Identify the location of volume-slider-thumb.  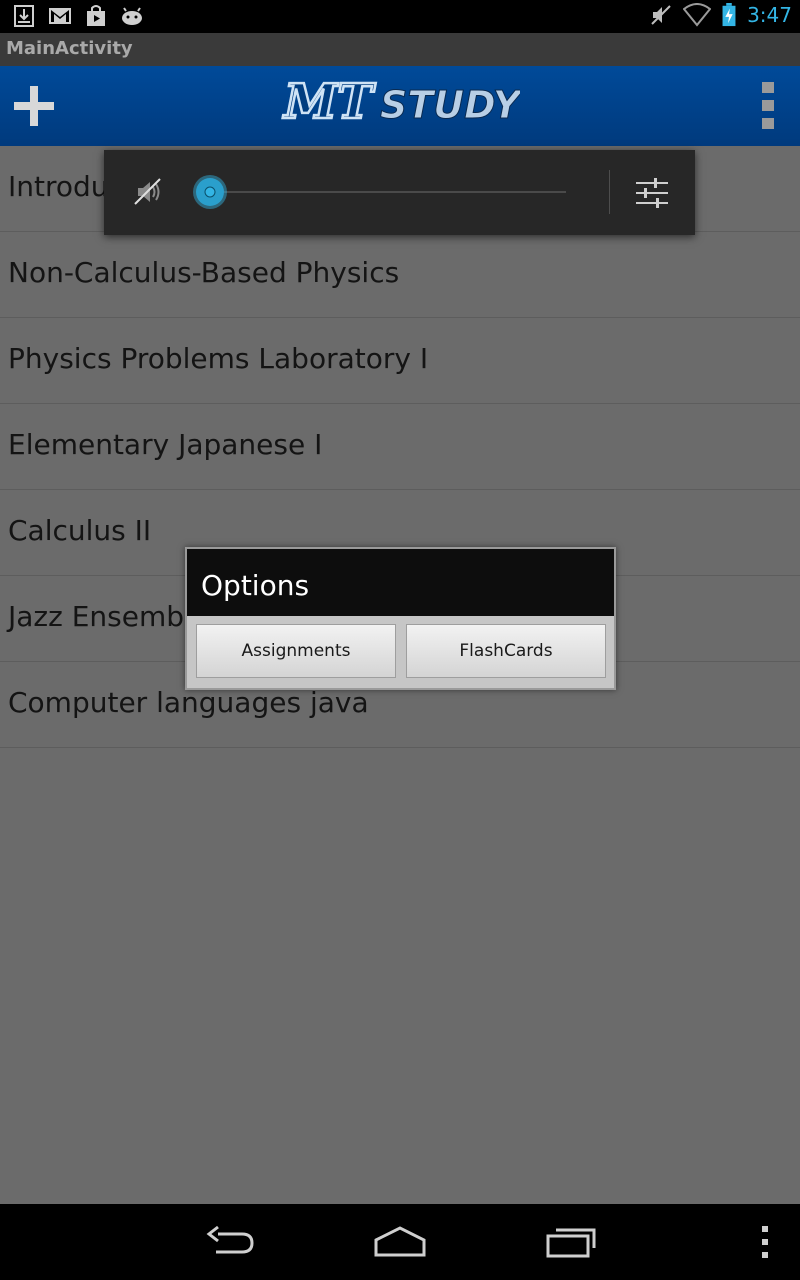
(210, 192).